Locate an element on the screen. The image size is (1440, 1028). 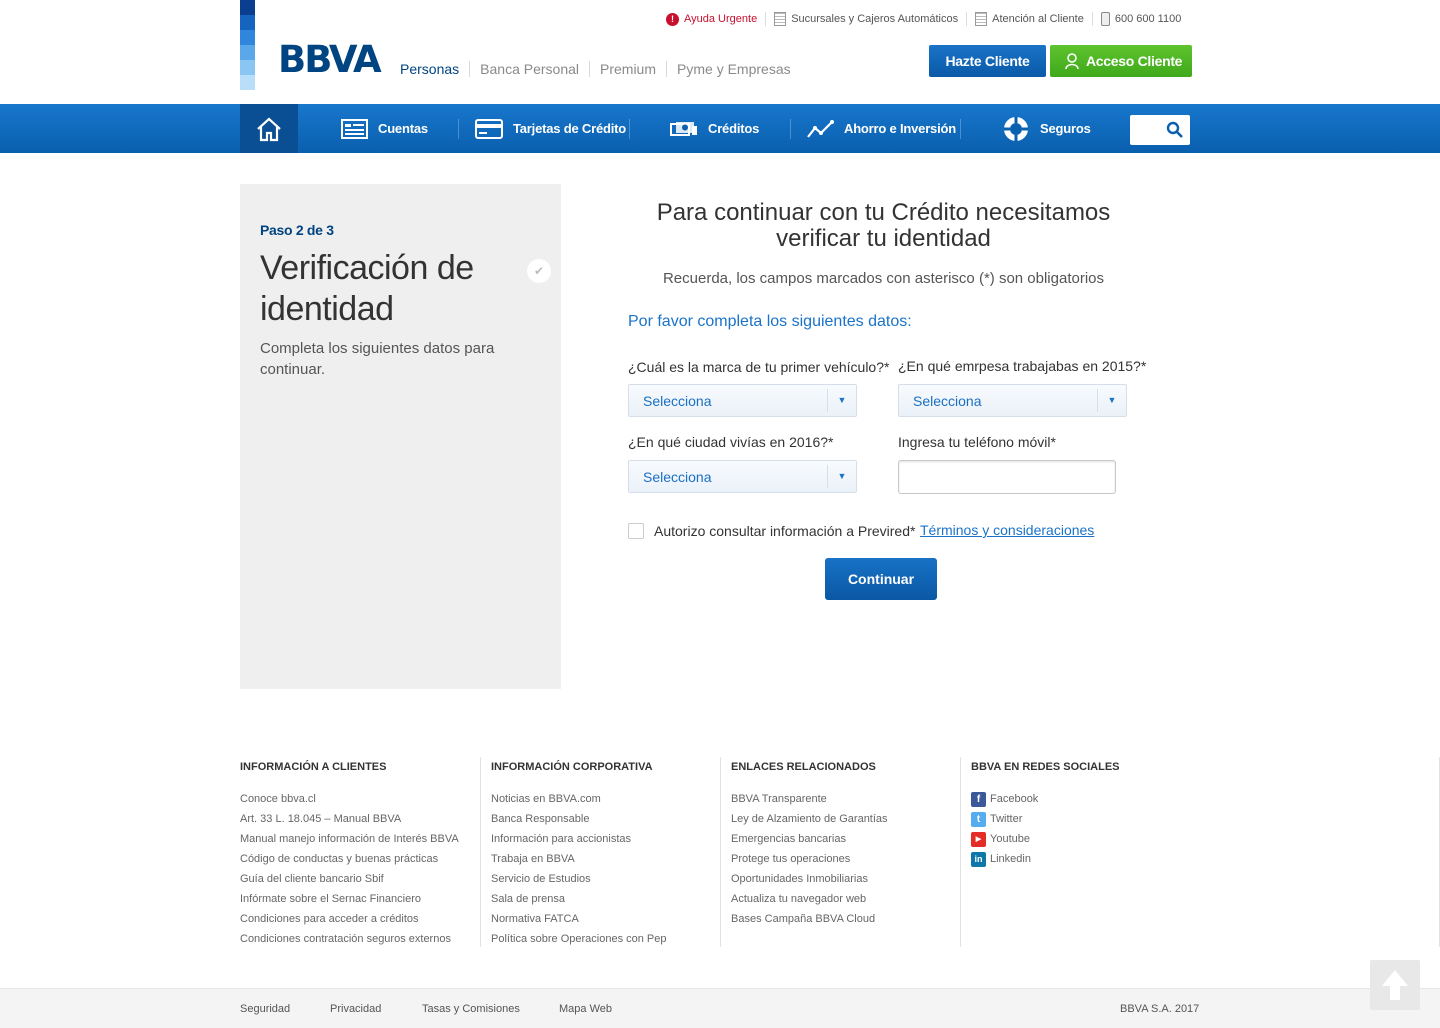
ayuda-urgente-link: ! Ayuda Urgente is located at coordinates (715, 19).